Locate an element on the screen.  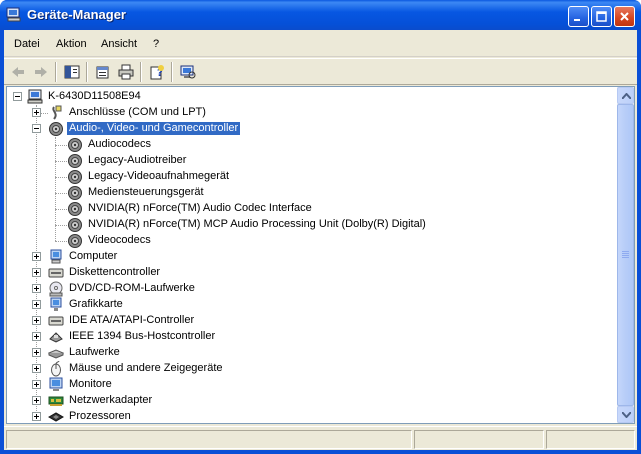
vertical-scrollbar is located at coordinates (625, 255).